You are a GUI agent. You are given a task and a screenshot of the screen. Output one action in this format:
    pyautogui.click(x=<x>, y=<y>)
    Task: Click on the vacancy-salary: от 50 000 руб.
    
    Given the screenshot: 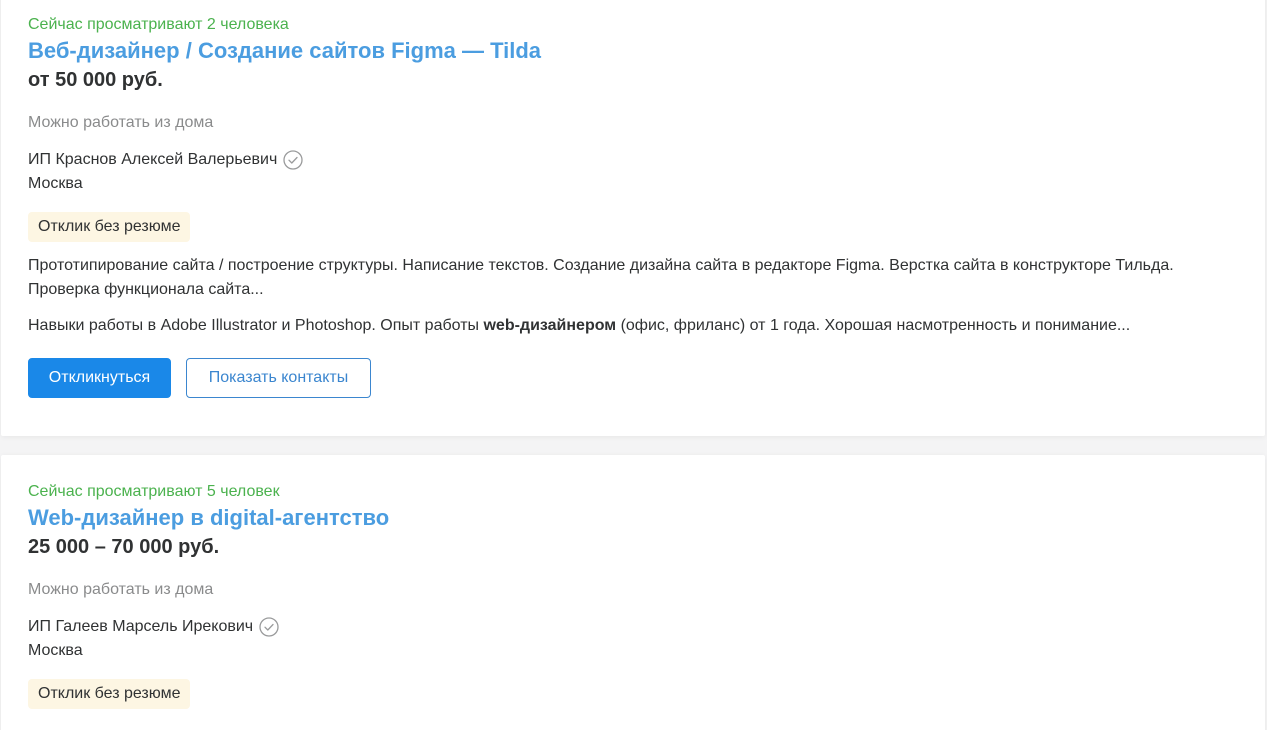 What is the action you would take?
    pyautogui.click(x=95, y=80)
    